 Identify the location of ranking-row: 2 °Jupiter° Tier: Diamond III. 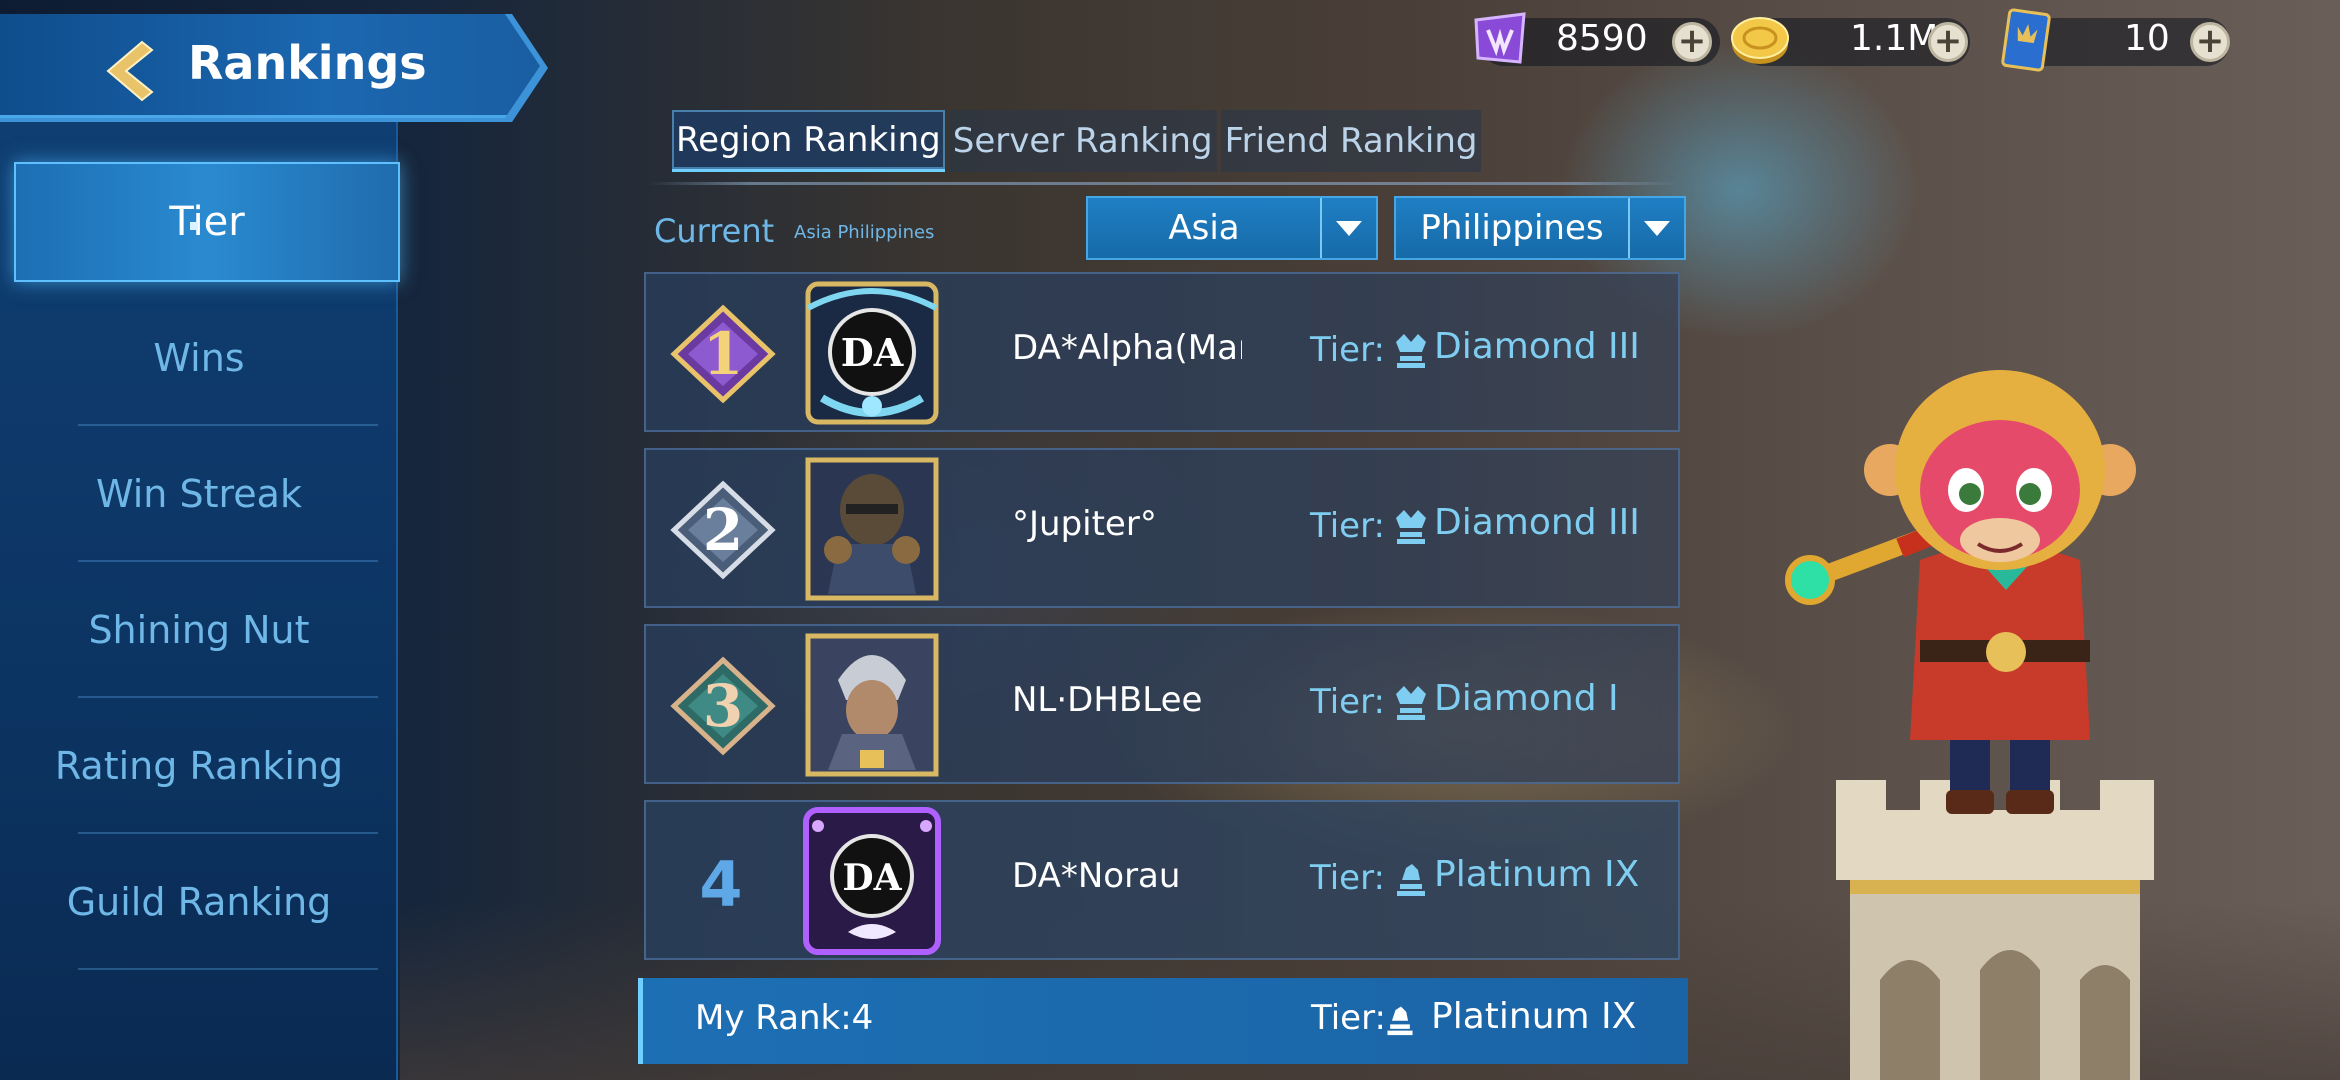
(1162, 528).